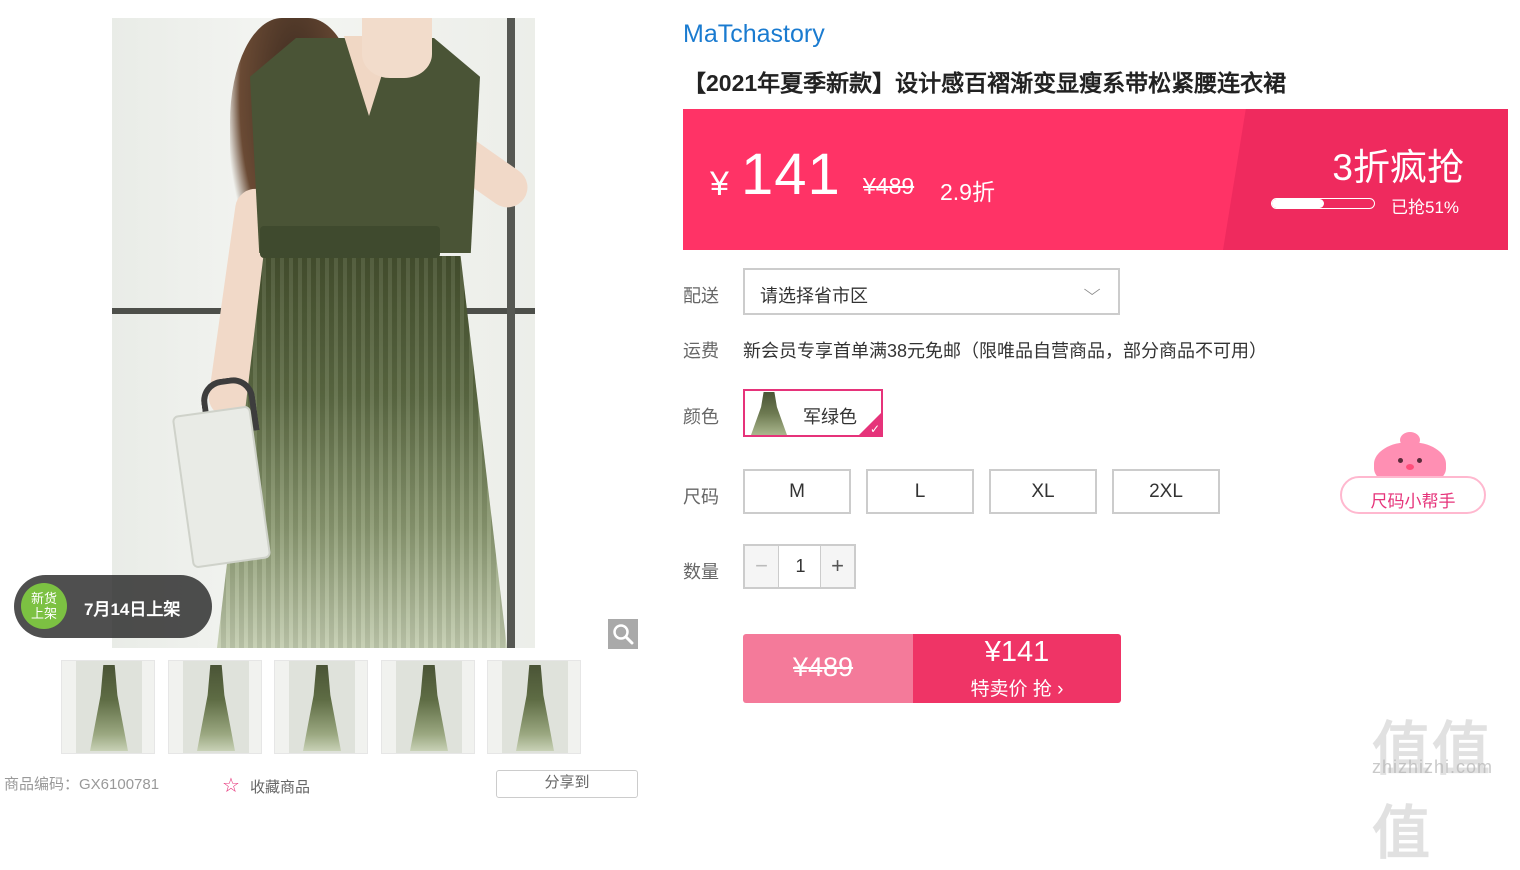  I want to click on size-helper-button: 尺码小帮手, so click(1413, 473).